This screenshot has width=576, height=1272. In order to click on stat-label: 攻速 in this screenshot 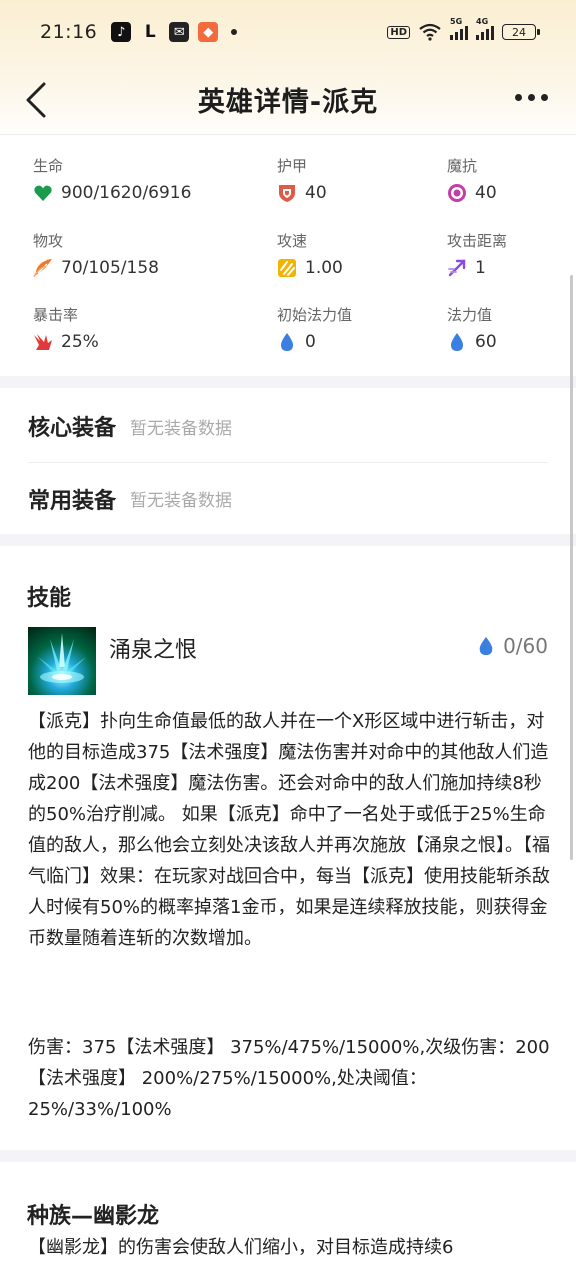, I will do `click(292, 241)`.